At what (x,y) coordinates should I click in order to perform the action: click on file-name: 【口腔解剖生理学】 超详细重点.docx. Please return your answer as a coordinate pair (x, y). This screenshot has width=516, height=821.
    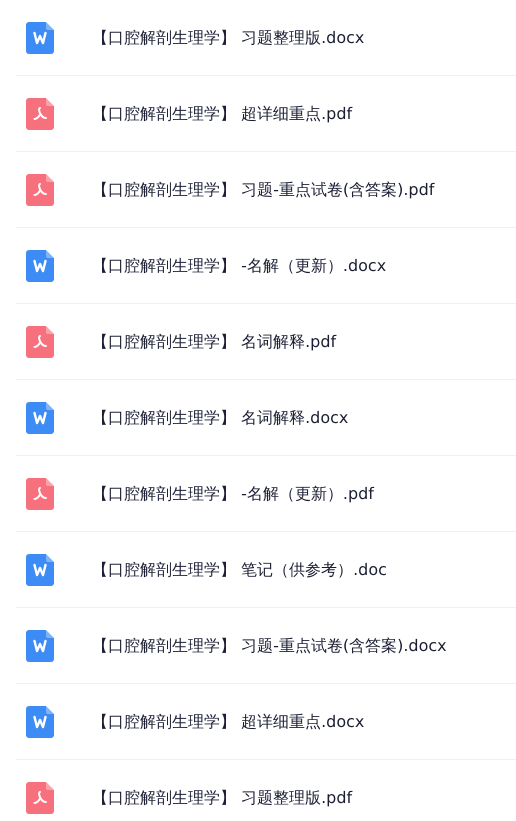
    Looking at the image, I should click on (228, 722).